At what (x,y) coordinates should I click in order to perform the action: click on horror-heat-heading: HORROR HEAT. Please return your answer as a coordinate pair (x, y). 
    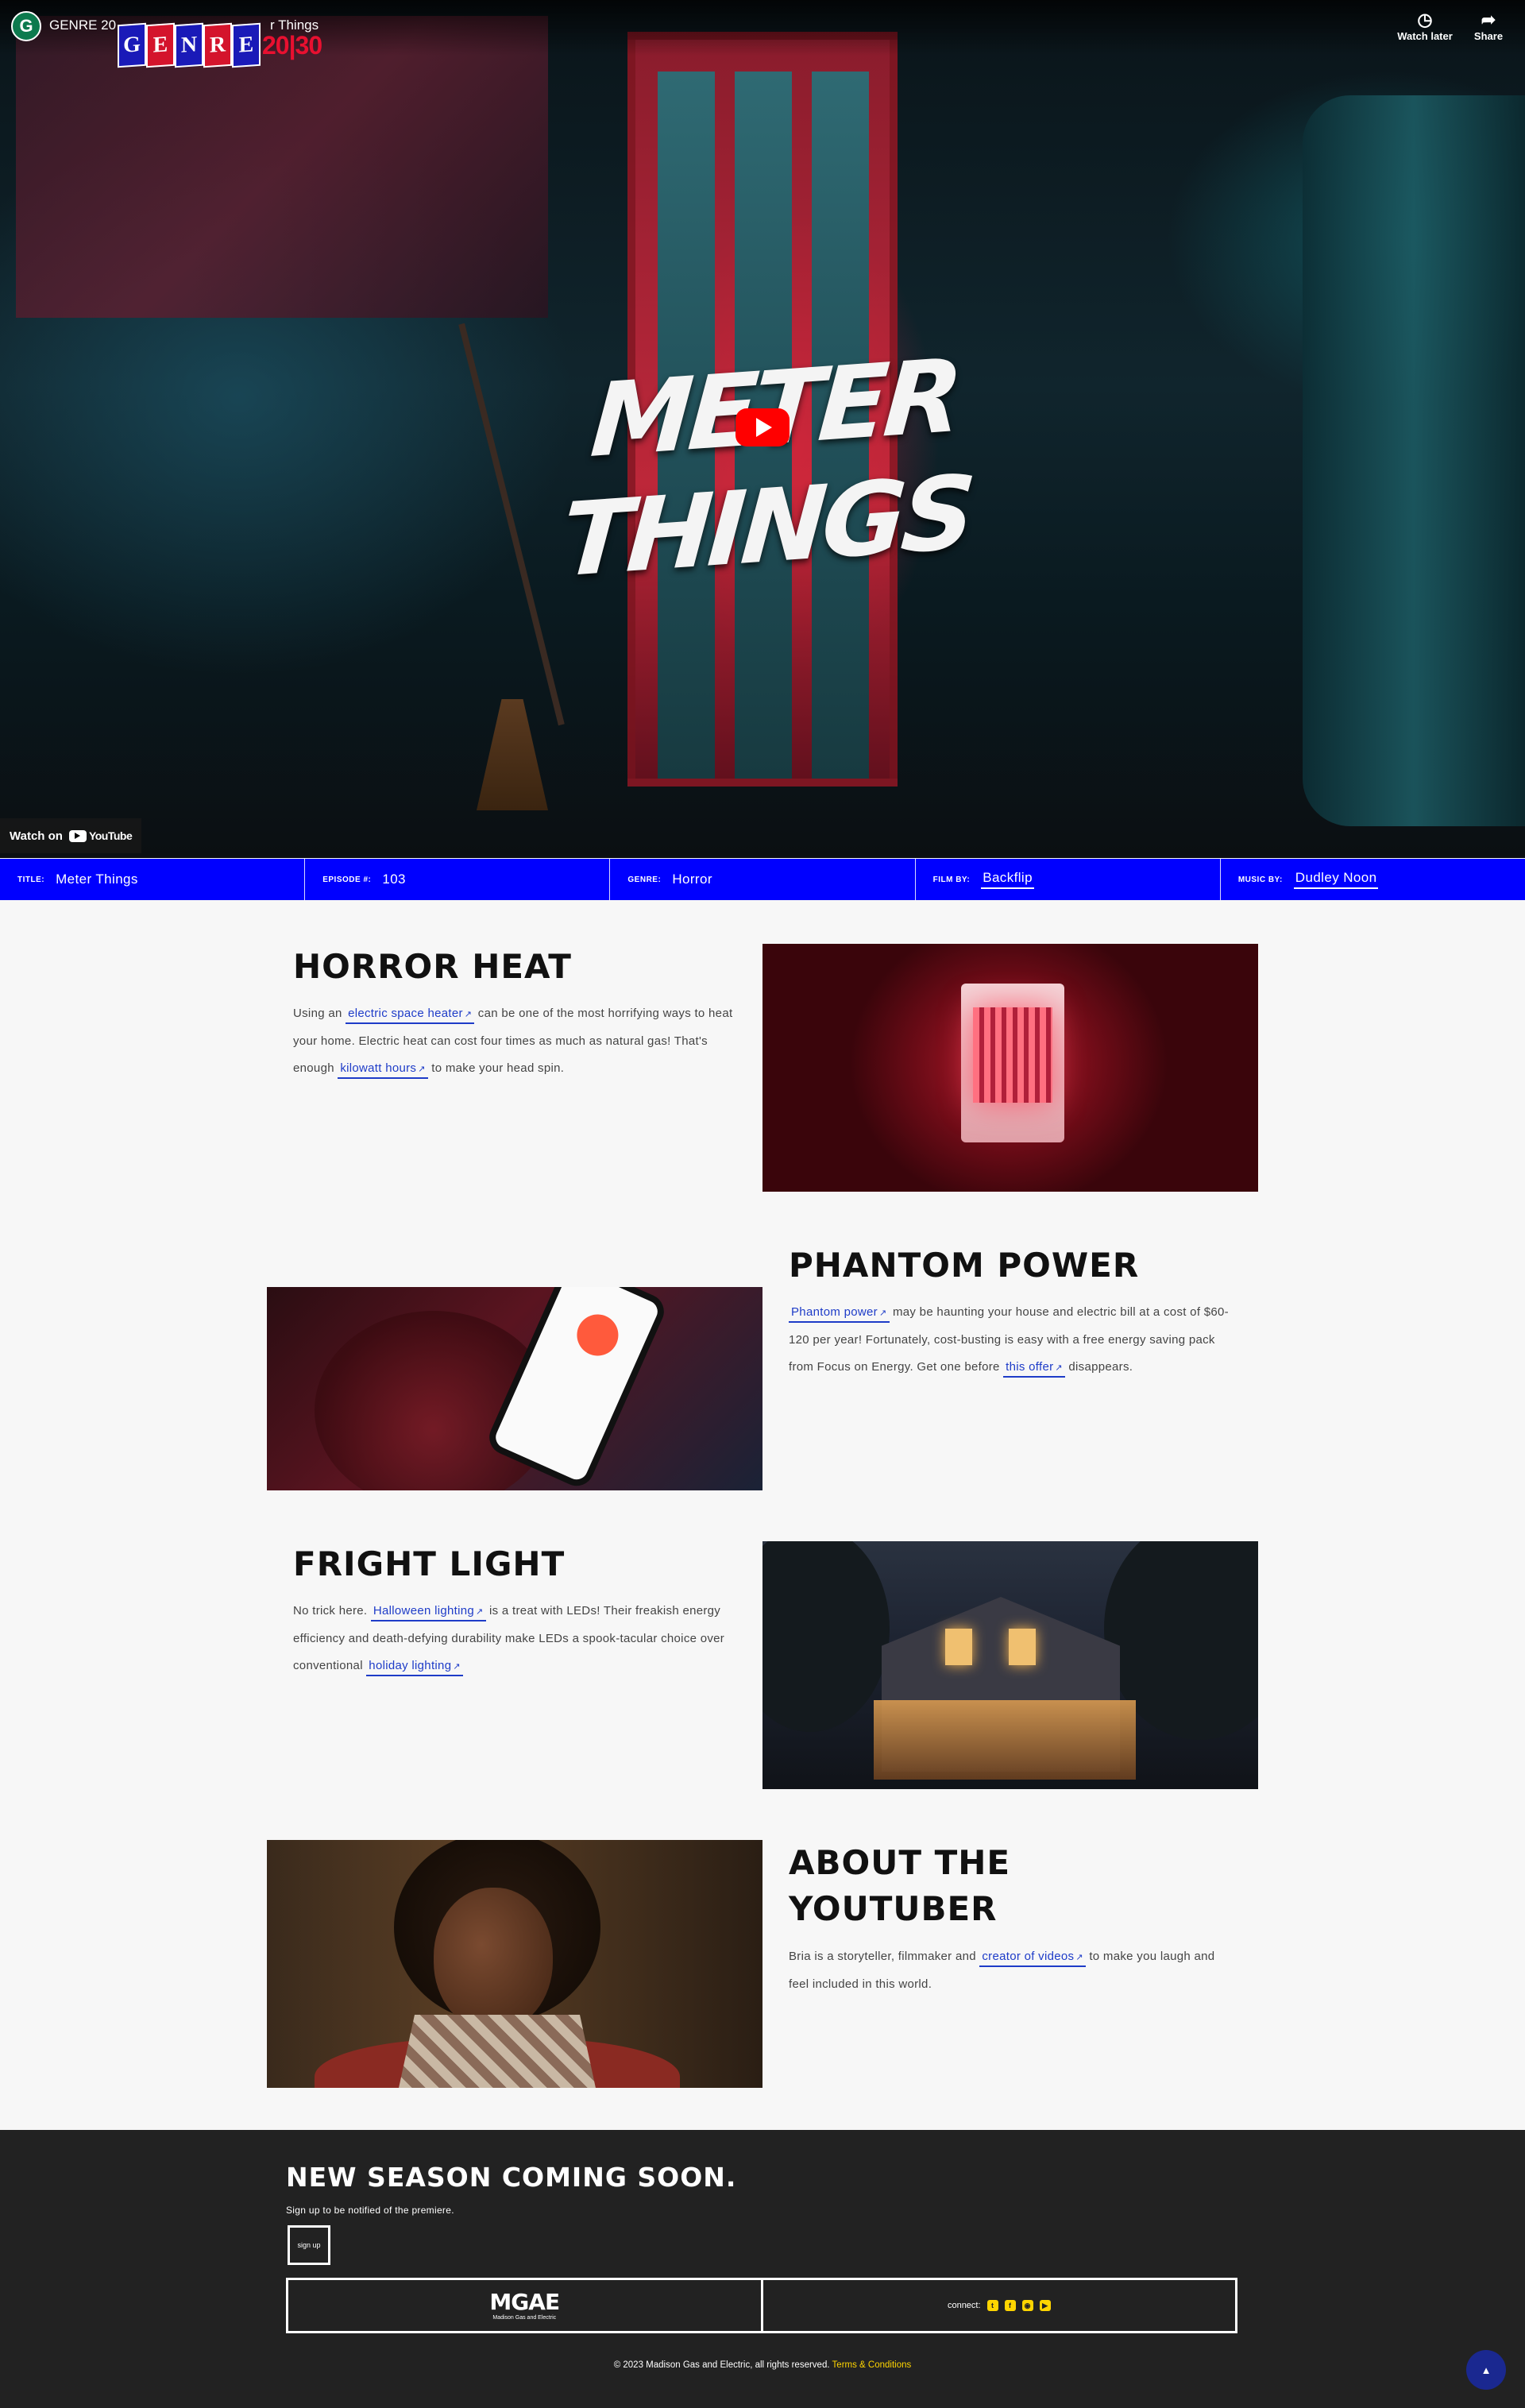
    Looking at the image, I should click on (433, 966).